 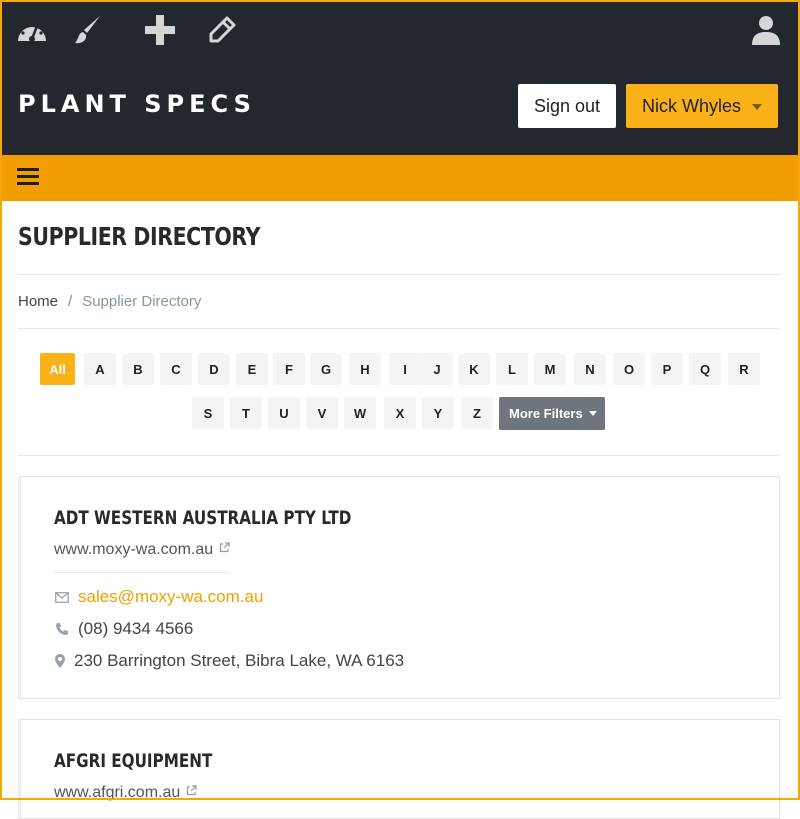 I want to click on user-icon, so click(x=766, y=30).